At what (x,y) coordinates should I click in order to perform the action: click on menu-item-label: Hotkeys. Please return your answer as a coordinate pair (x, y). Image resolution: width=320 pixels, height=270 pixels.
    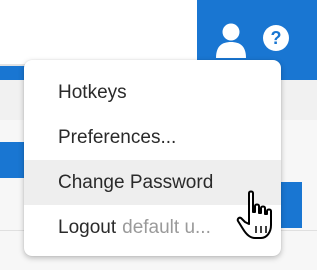
    Looking at the image, I should click on (92, 92).